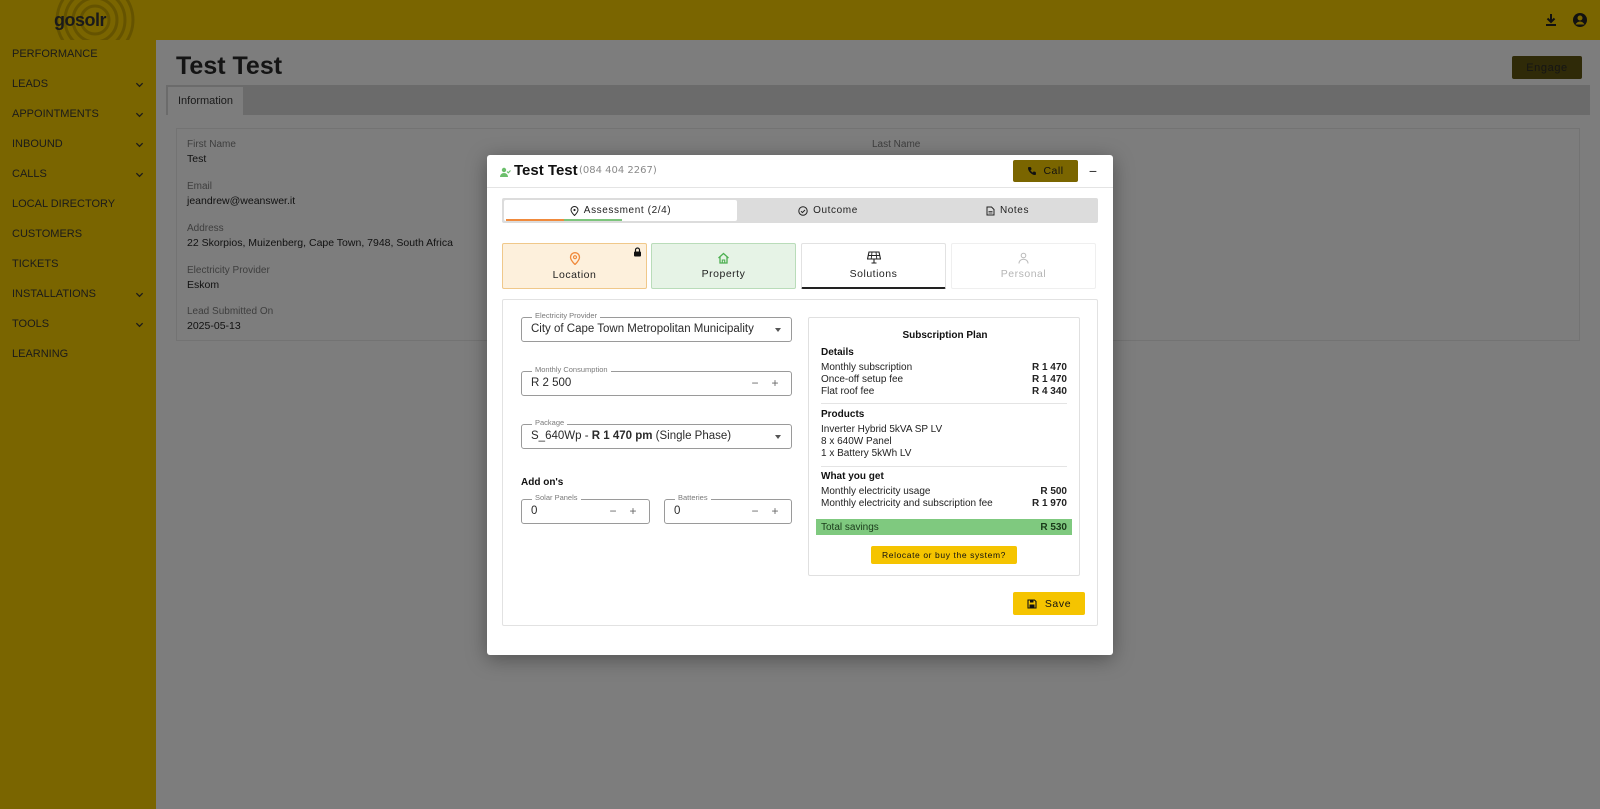 Image resolution: width=1600 pixels, height=809 pixels. I want to click on sidebar-item-label: PERFORMANCE, so click(55, 54).